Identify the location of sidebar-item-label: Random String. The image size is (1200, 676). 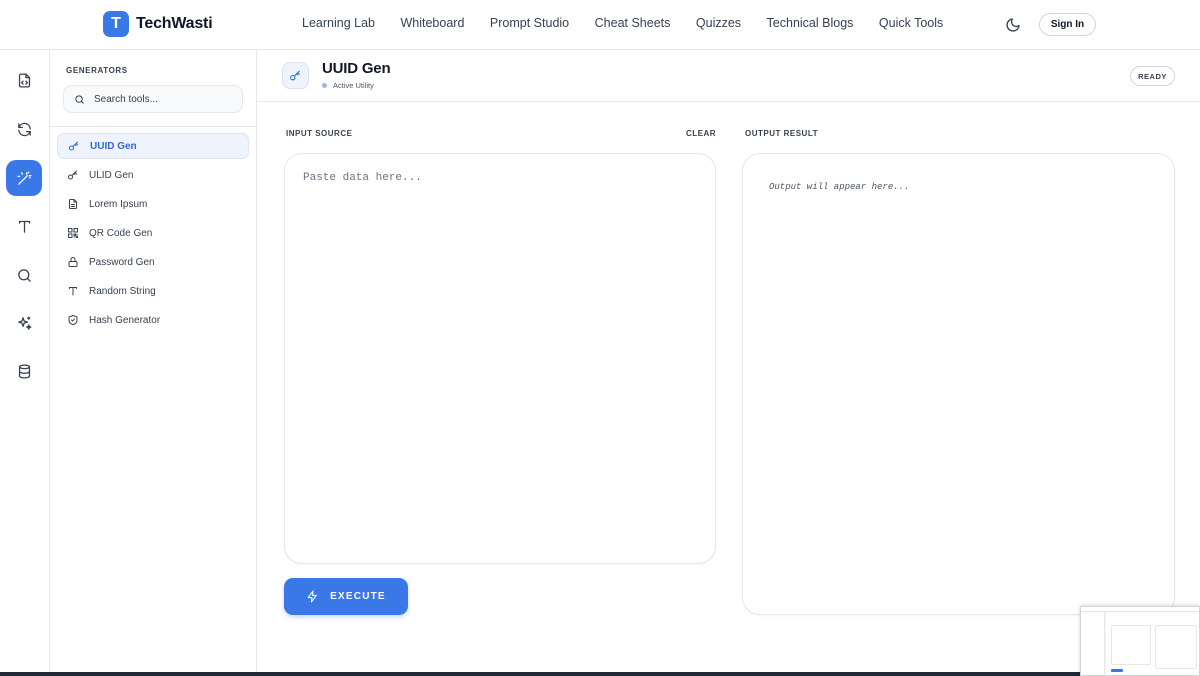
(122, 291).